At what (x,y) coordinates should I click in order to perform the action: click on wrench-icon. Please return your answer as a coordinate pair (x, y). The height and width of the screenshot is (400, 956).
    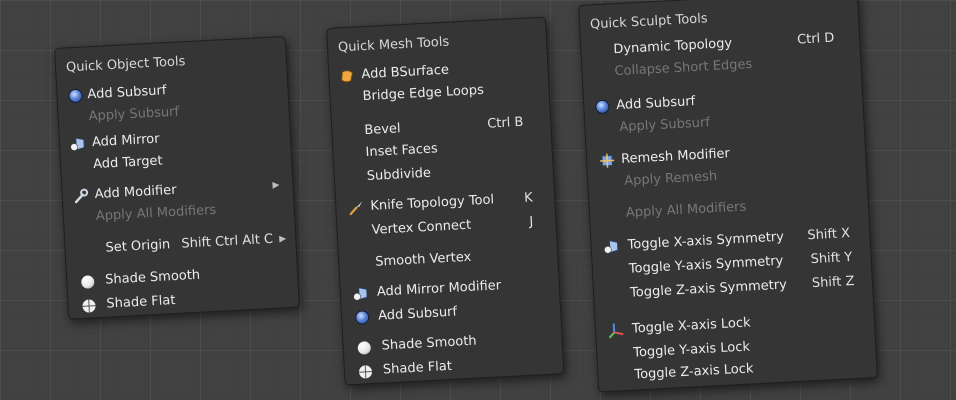
    Looking at the image, I should click on (80, 195).